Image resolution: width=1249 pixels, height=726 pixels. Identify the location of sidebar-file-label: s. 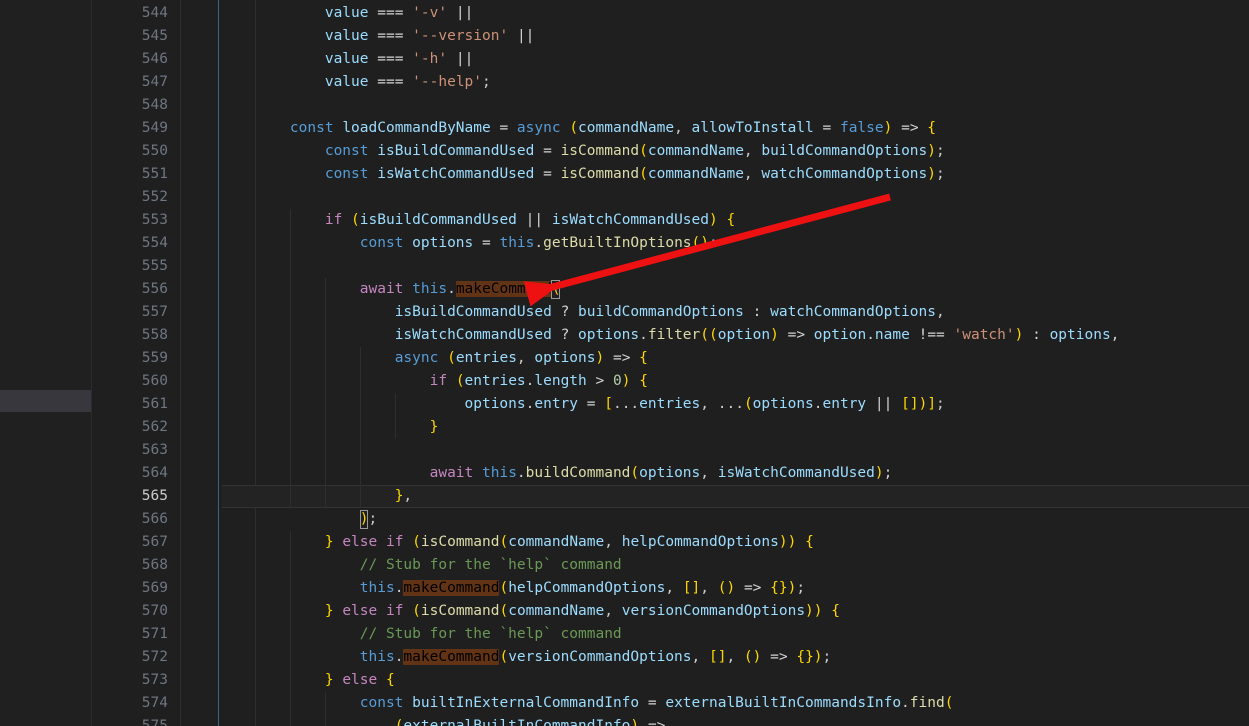
(45, 353).